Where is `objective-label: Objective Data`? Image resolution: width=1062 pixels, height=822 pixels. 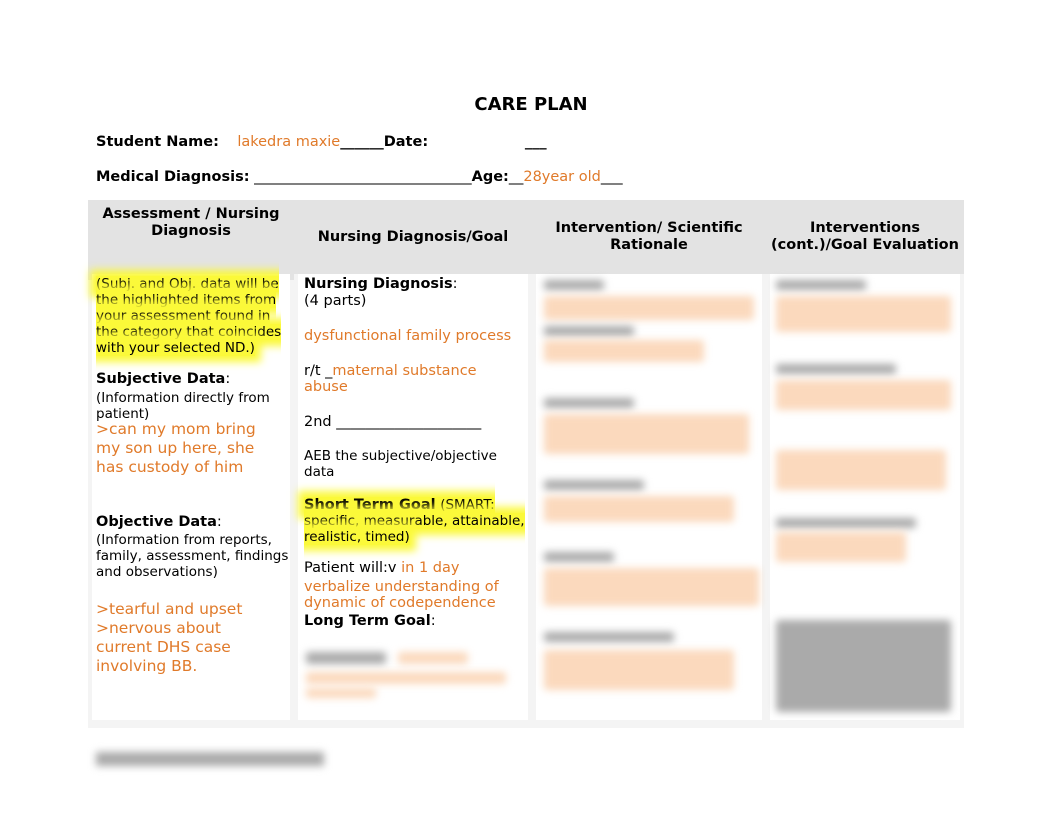
objective-label: Objective Data is located at coordinates (156, 522).